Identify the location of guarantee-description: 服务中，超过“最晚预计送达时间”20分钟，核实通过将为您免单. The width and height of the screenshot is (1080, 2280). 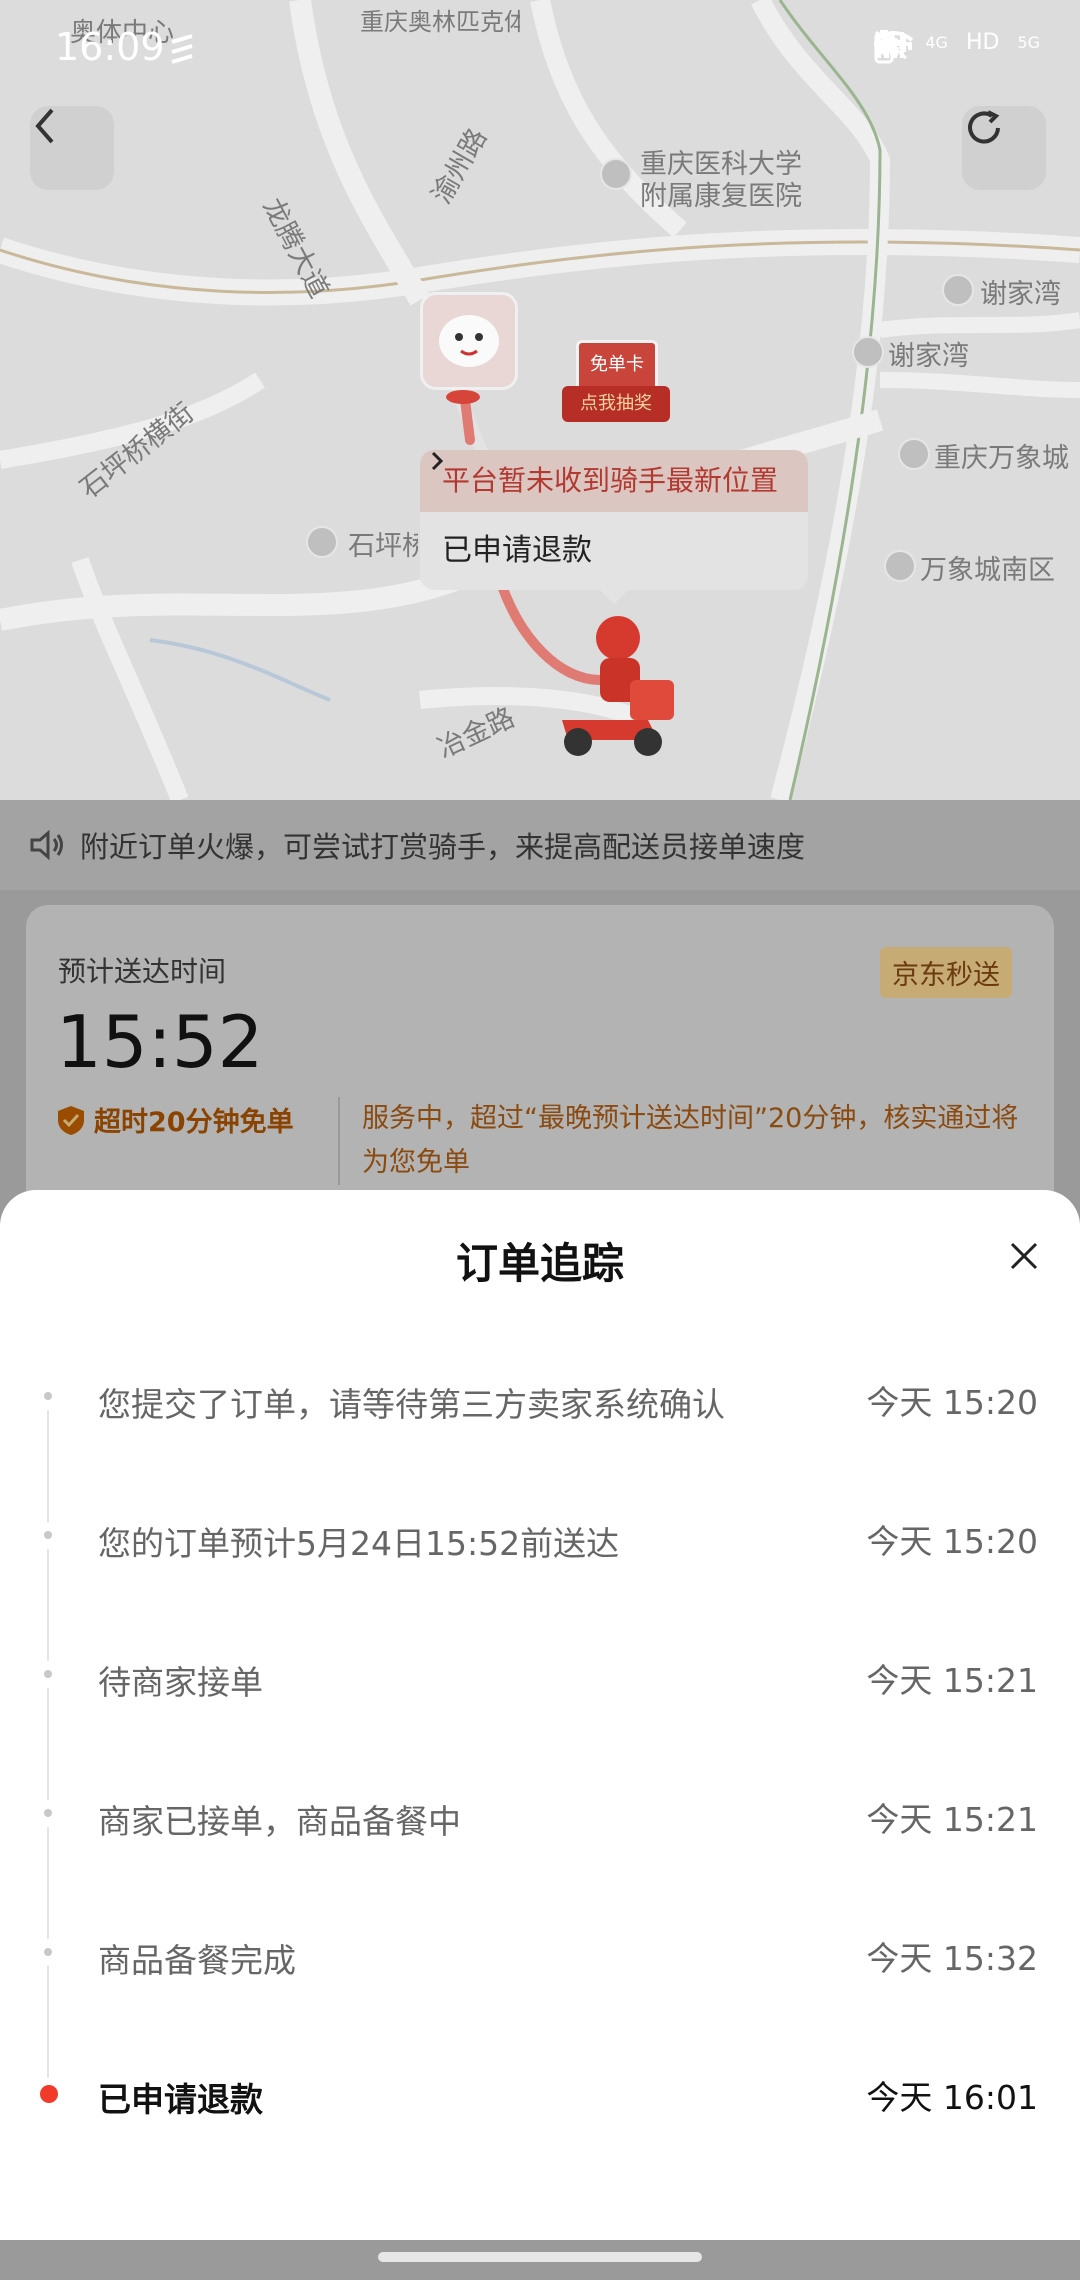
(690, 1141).